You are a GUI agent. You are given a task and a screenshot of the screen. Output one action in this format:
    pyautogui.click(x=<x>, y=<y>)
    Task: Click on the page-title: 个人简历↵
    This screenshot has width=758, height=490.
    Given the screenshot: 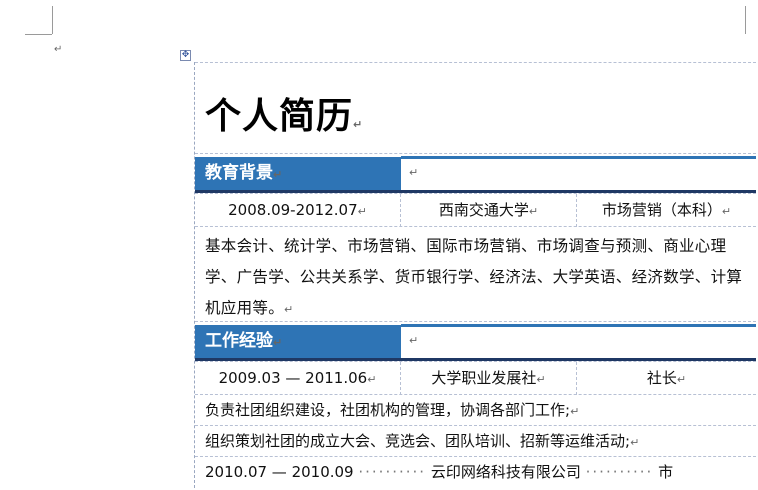 What is the action you would take?
    pyautogui.click(x=284, y=116)
    